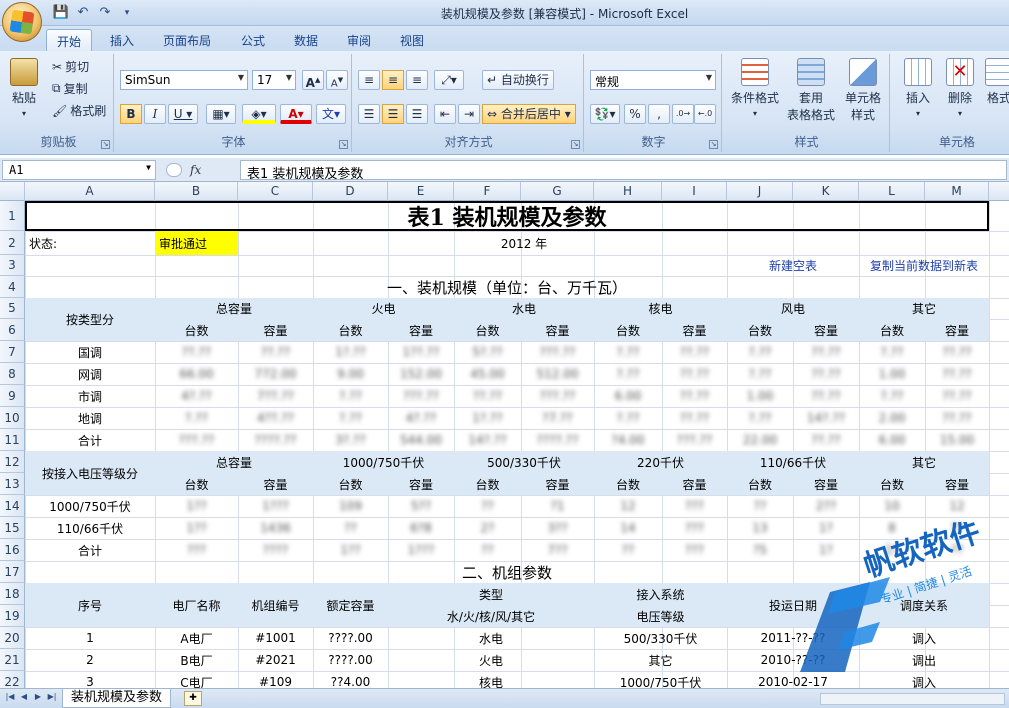  Describe the element at coordinates (793, 462) in the screenshot. I see `header-group: 110/66千伏` at that location.